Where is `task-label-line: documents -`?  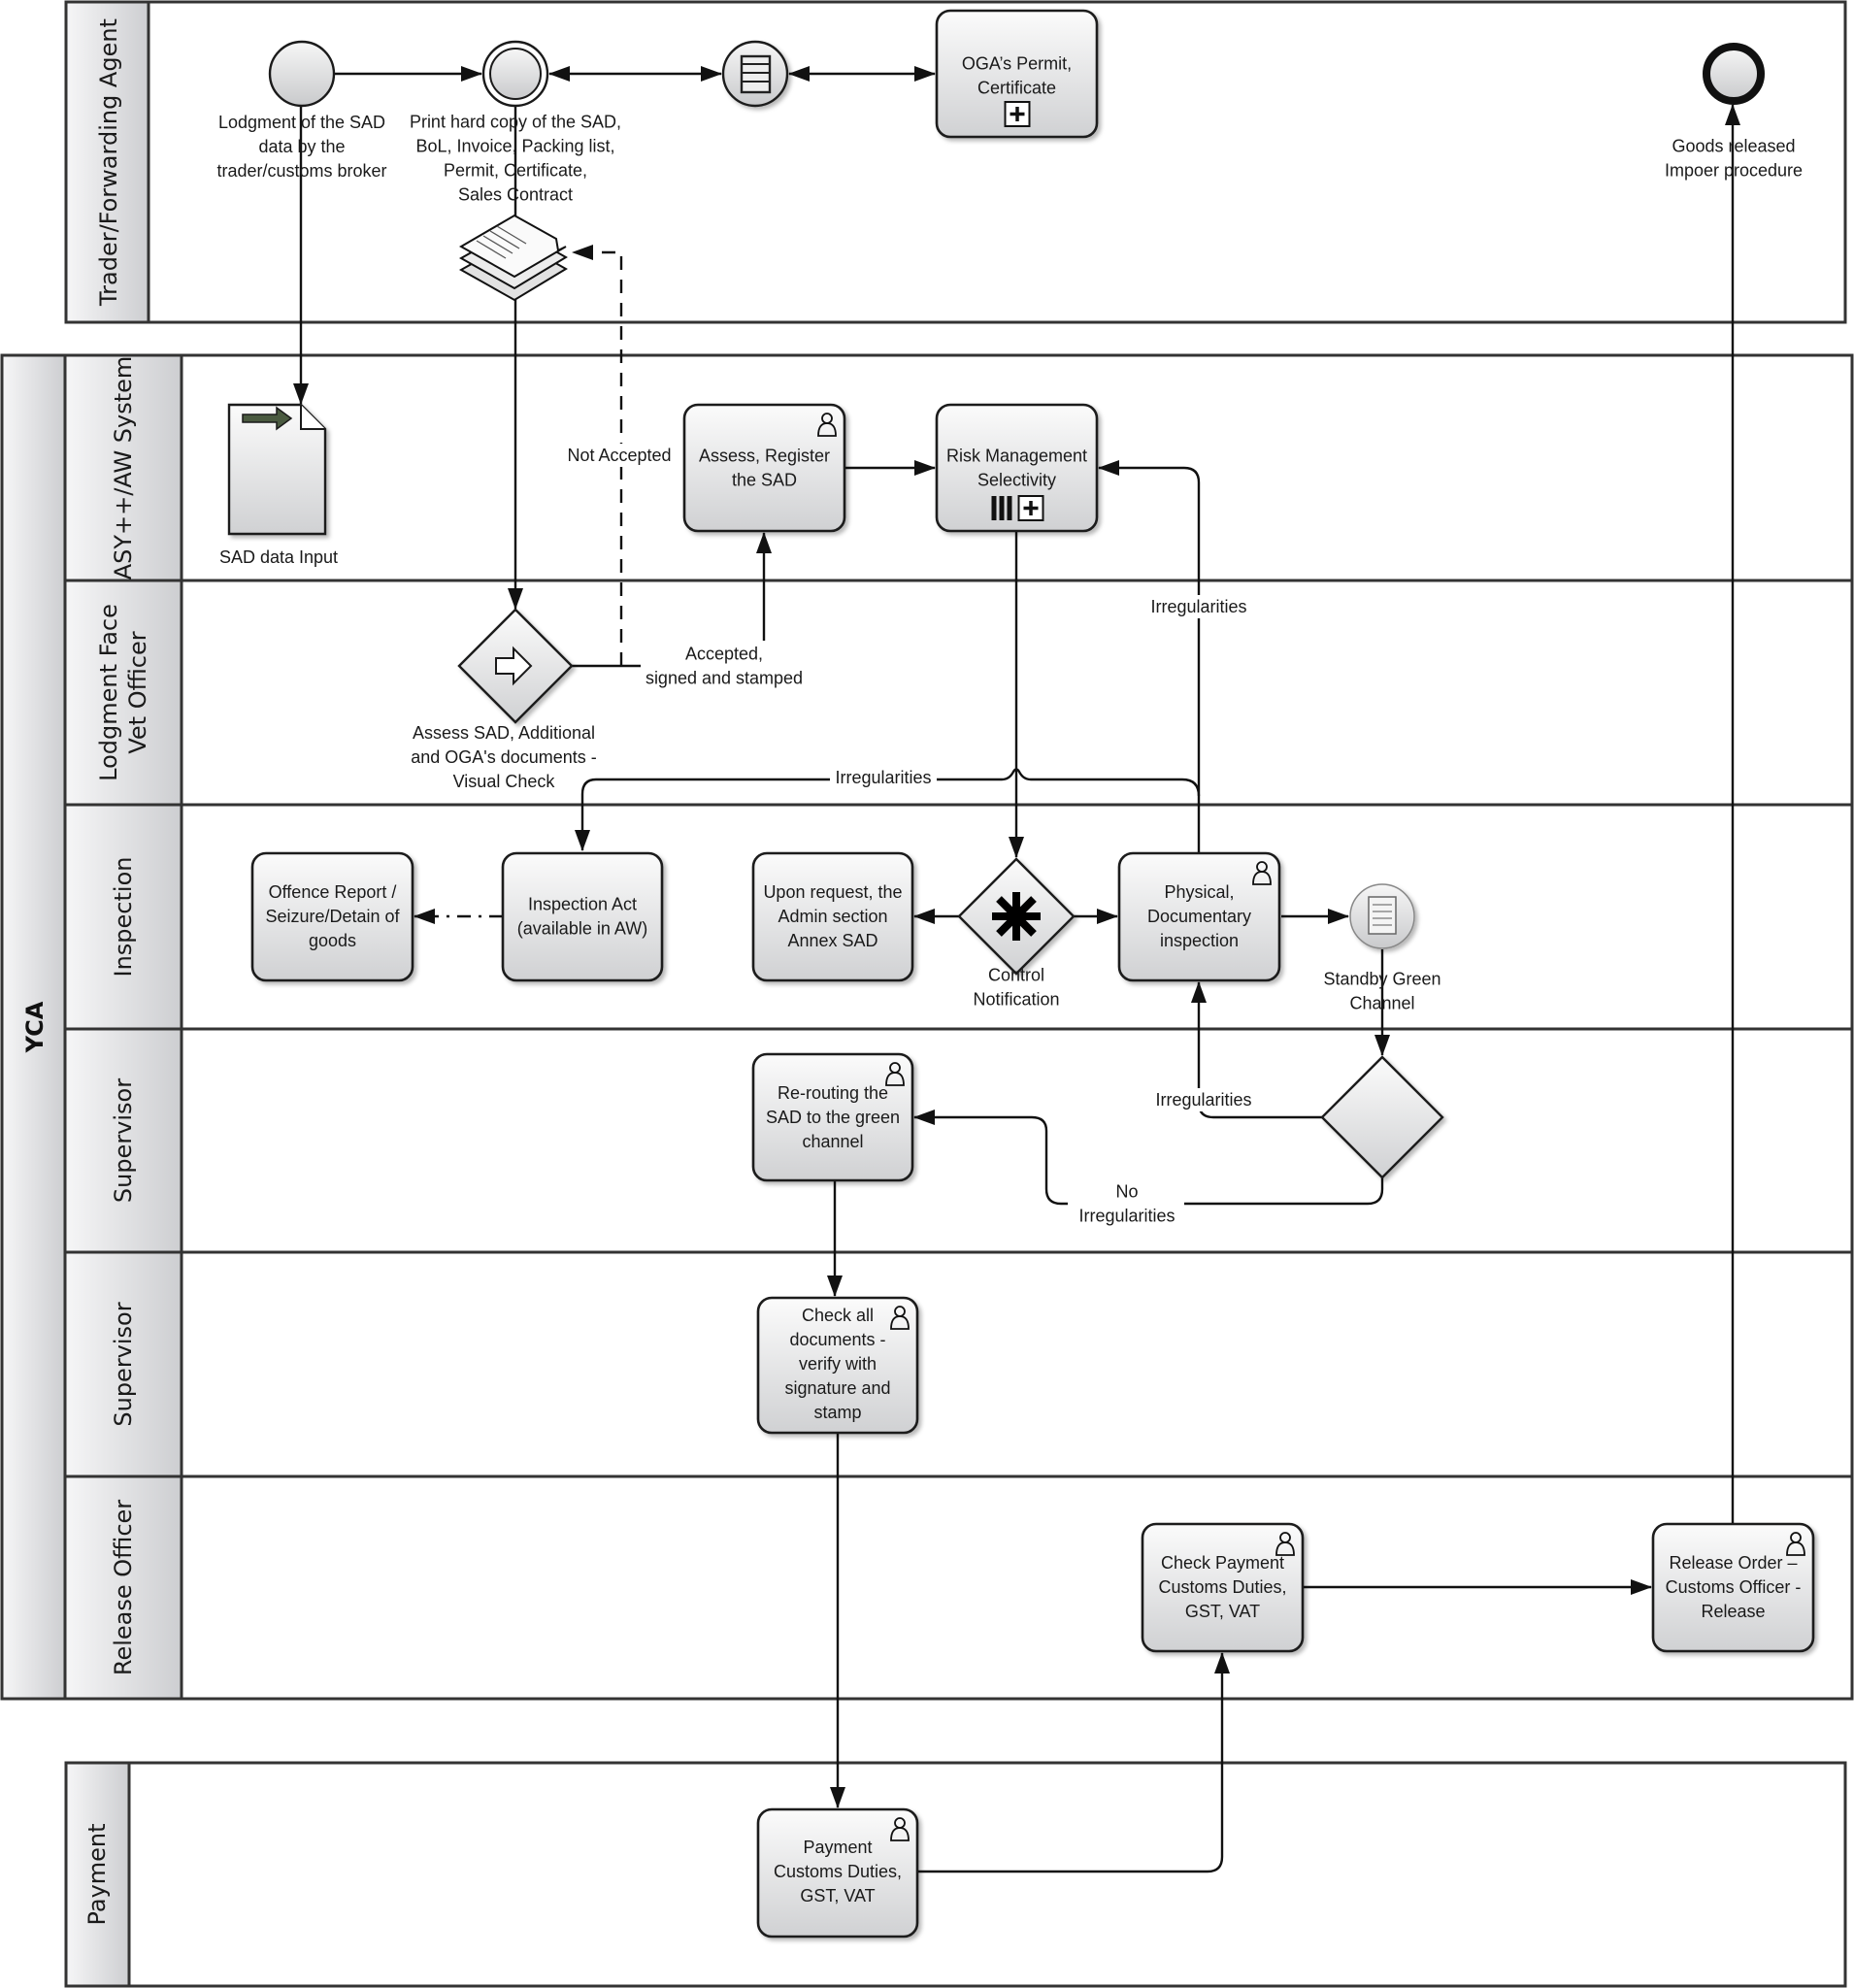 task-label-line: documents - is located at coordinates (837, 1339).